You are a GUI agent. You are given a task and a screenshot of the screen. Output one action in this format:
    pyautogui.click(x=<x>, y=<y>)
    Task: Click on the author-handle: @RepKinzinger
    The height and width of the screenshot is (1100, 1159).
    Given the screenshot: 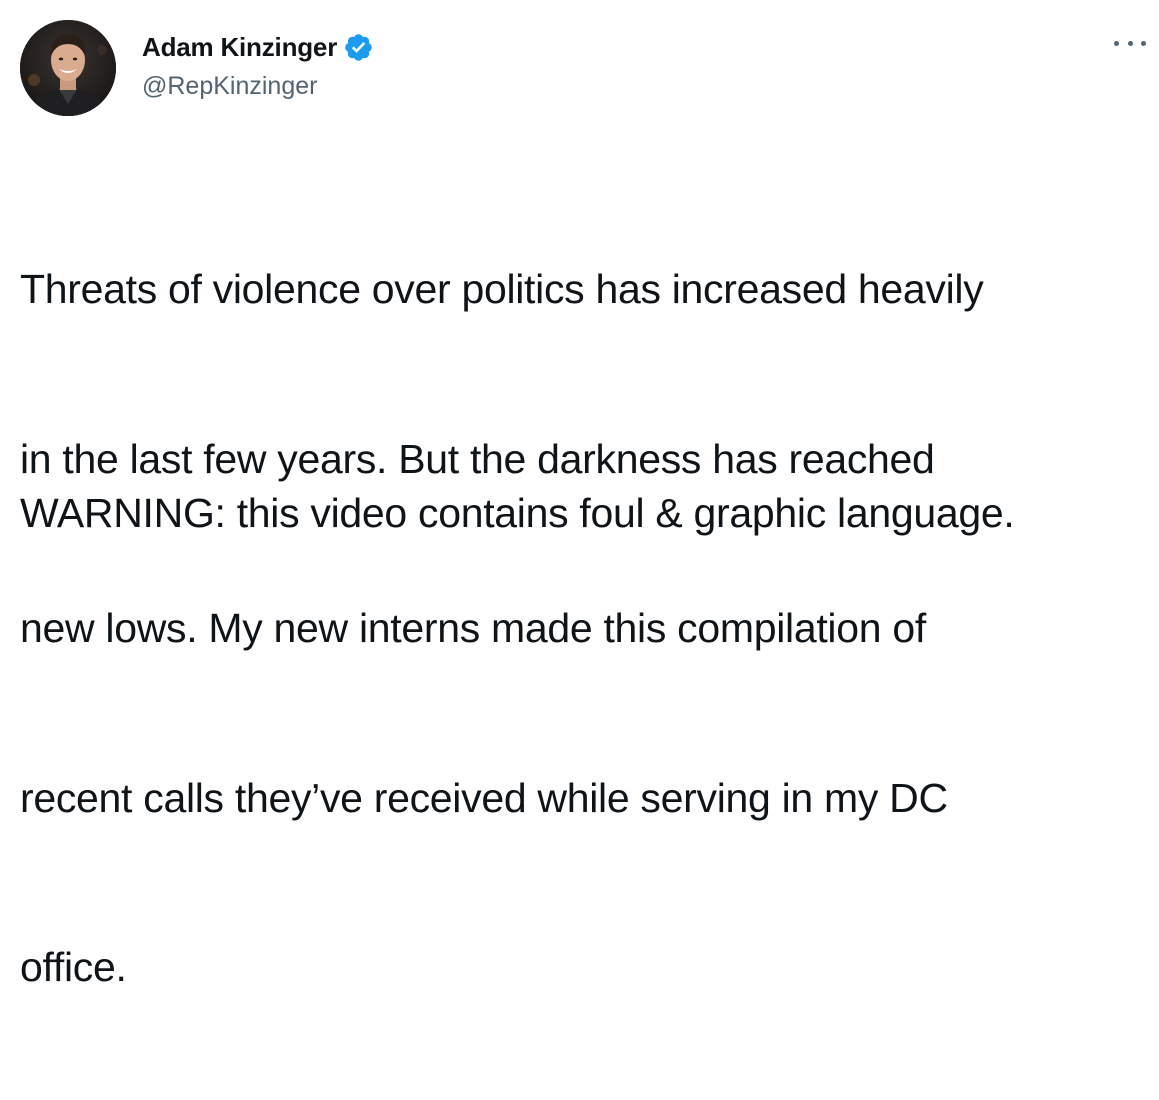 What is the action you would take?
    pyautogui.click(x=229, y=86)
    